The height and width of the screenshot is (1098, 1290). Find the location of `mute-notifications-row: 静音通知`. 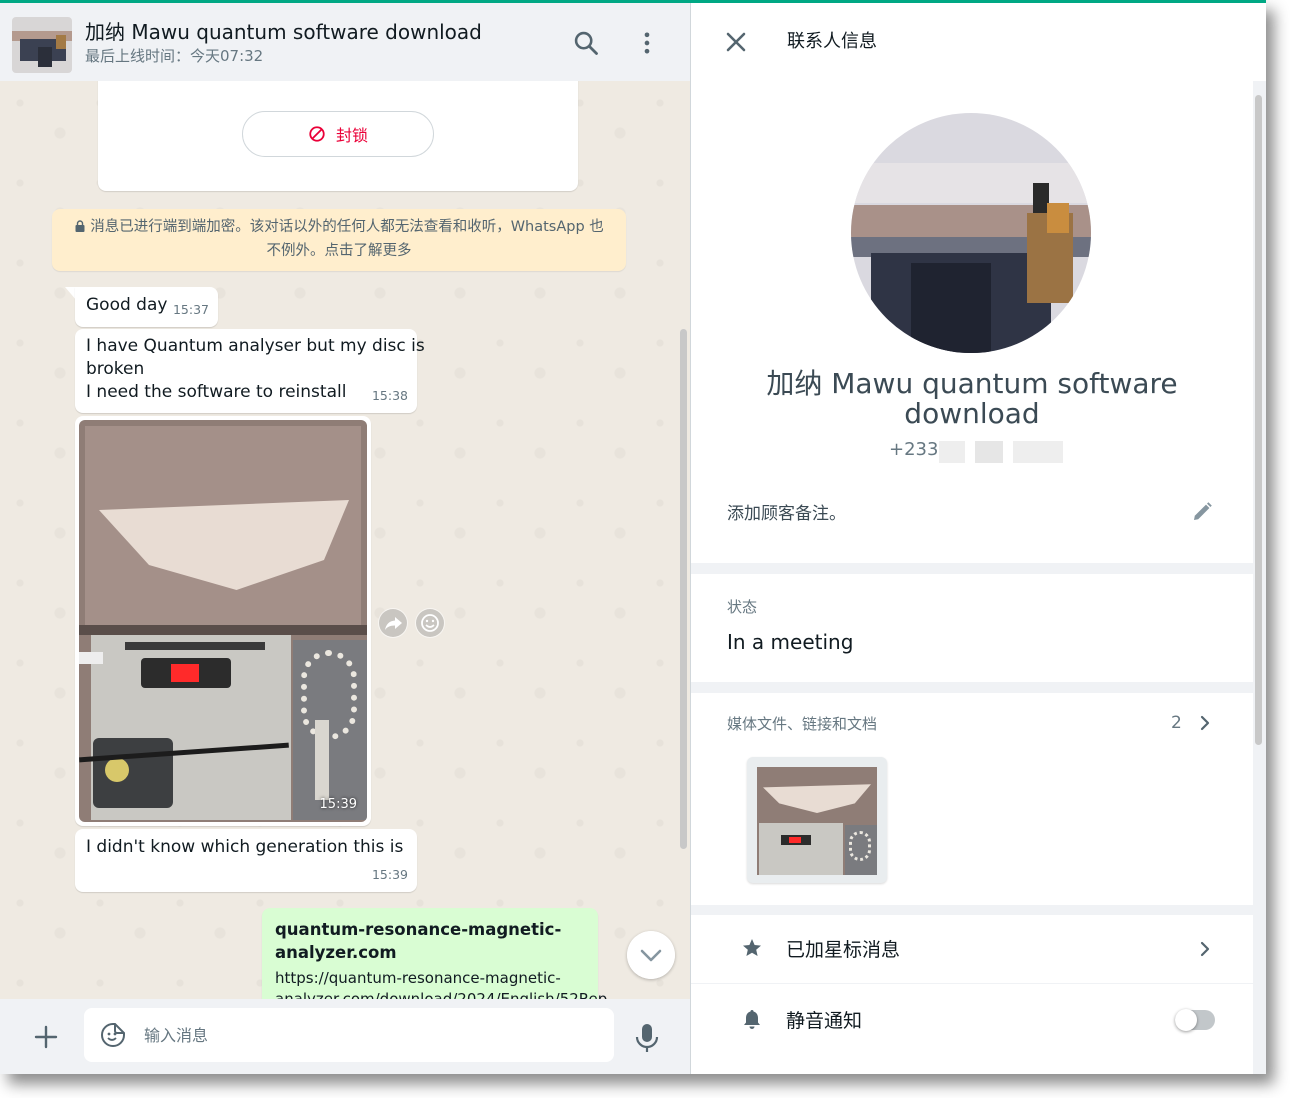

mute-notifications-row: 静音通知 is located at coordinates (972, 1029).